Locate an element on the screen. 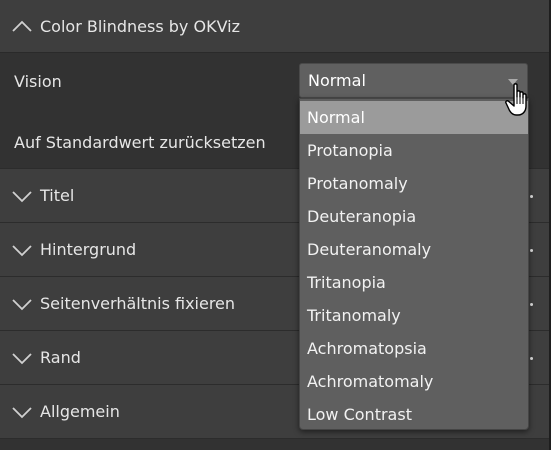  option-tritanomaly: Tritanomaly is located at coordinates (414, 315).